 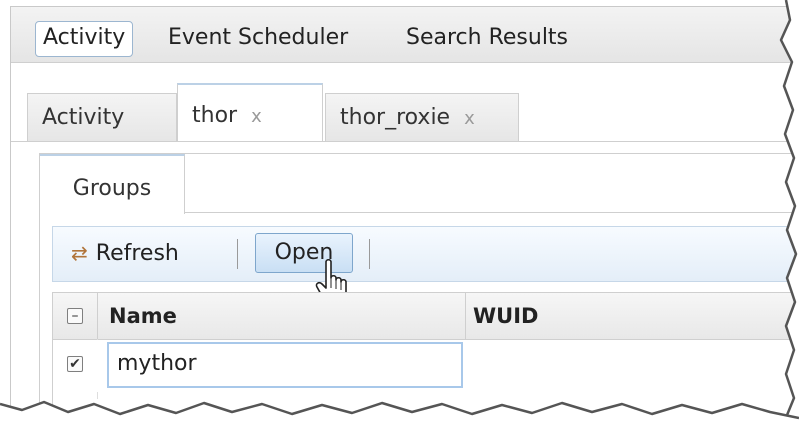 I want to click on tab-activity: Activity, so click(x=102, y=117).